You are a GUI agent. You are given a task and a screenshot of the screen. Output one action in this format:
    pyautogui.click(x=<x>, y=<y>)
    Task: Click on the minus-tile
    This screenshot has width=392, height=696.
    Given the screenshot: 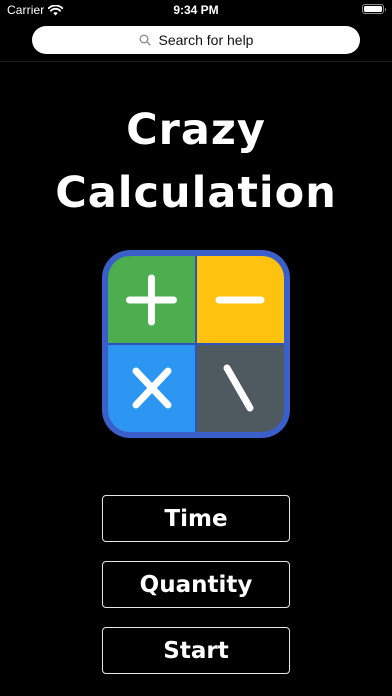 What is the action you would take?
    pyautogui.click(x=240, y=299)
    